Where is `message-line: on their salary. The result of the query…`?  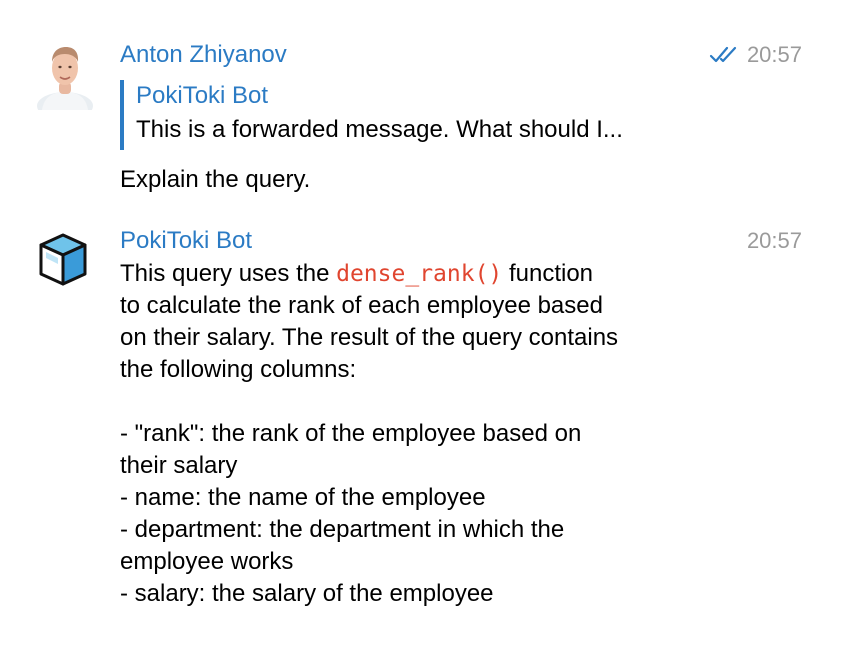
message-line: on their salary. The result of the query… is located at coordinates (369, 337).